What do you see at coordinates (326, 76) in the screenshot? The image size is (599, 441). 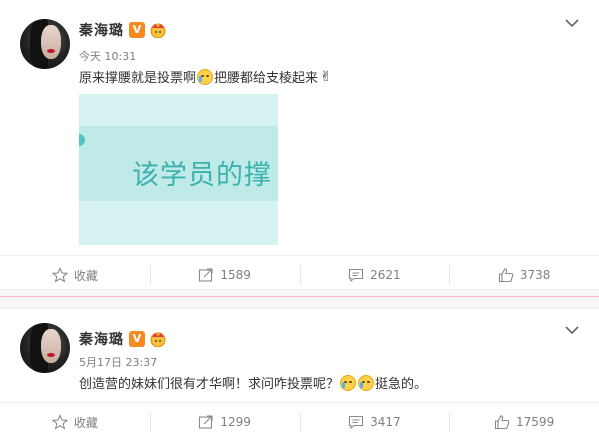 I see `victory-emoji: ✌` at bounding box center [326, 76].